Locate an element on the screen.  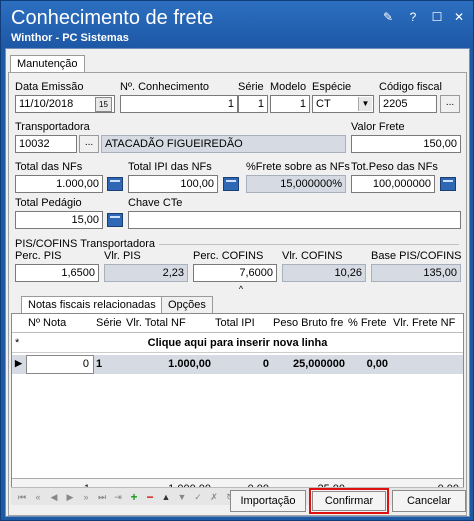
row-pointer-icon: ▶ is located at coordinates (18, 363).